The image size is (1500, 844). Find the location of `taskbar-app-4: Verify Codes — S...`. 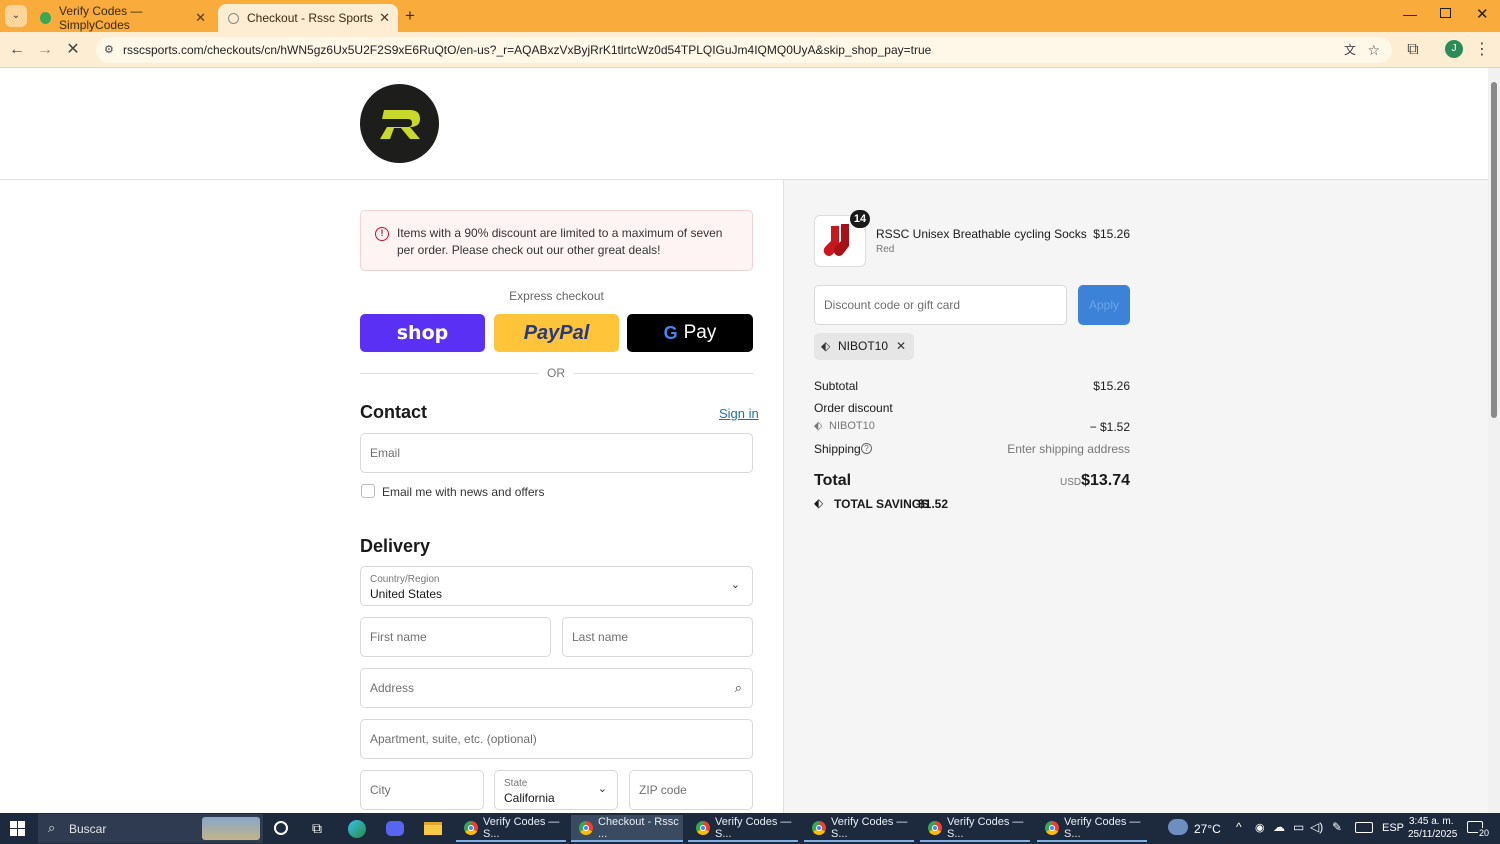

taskbar-app-4: Verify Codes — S... is located at coordinates (859, 828).